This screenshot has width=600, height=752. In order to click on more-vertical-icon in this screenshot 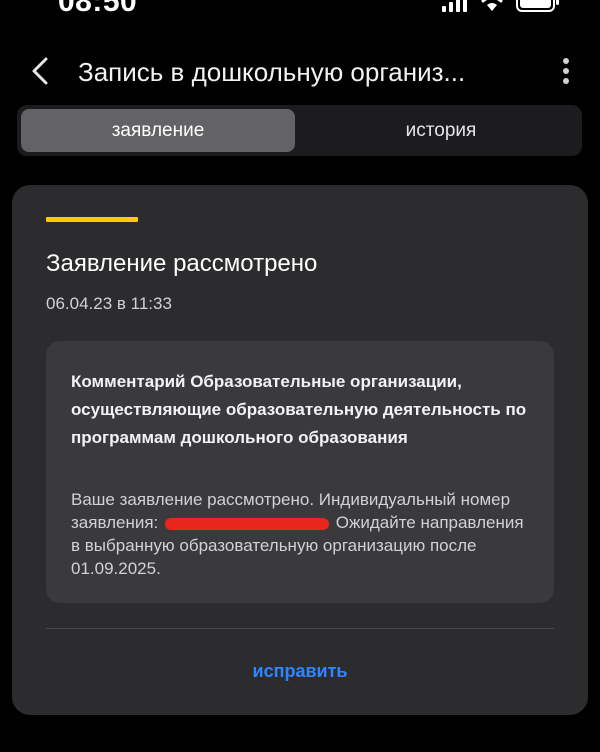, I will do `click(566, 71)`.